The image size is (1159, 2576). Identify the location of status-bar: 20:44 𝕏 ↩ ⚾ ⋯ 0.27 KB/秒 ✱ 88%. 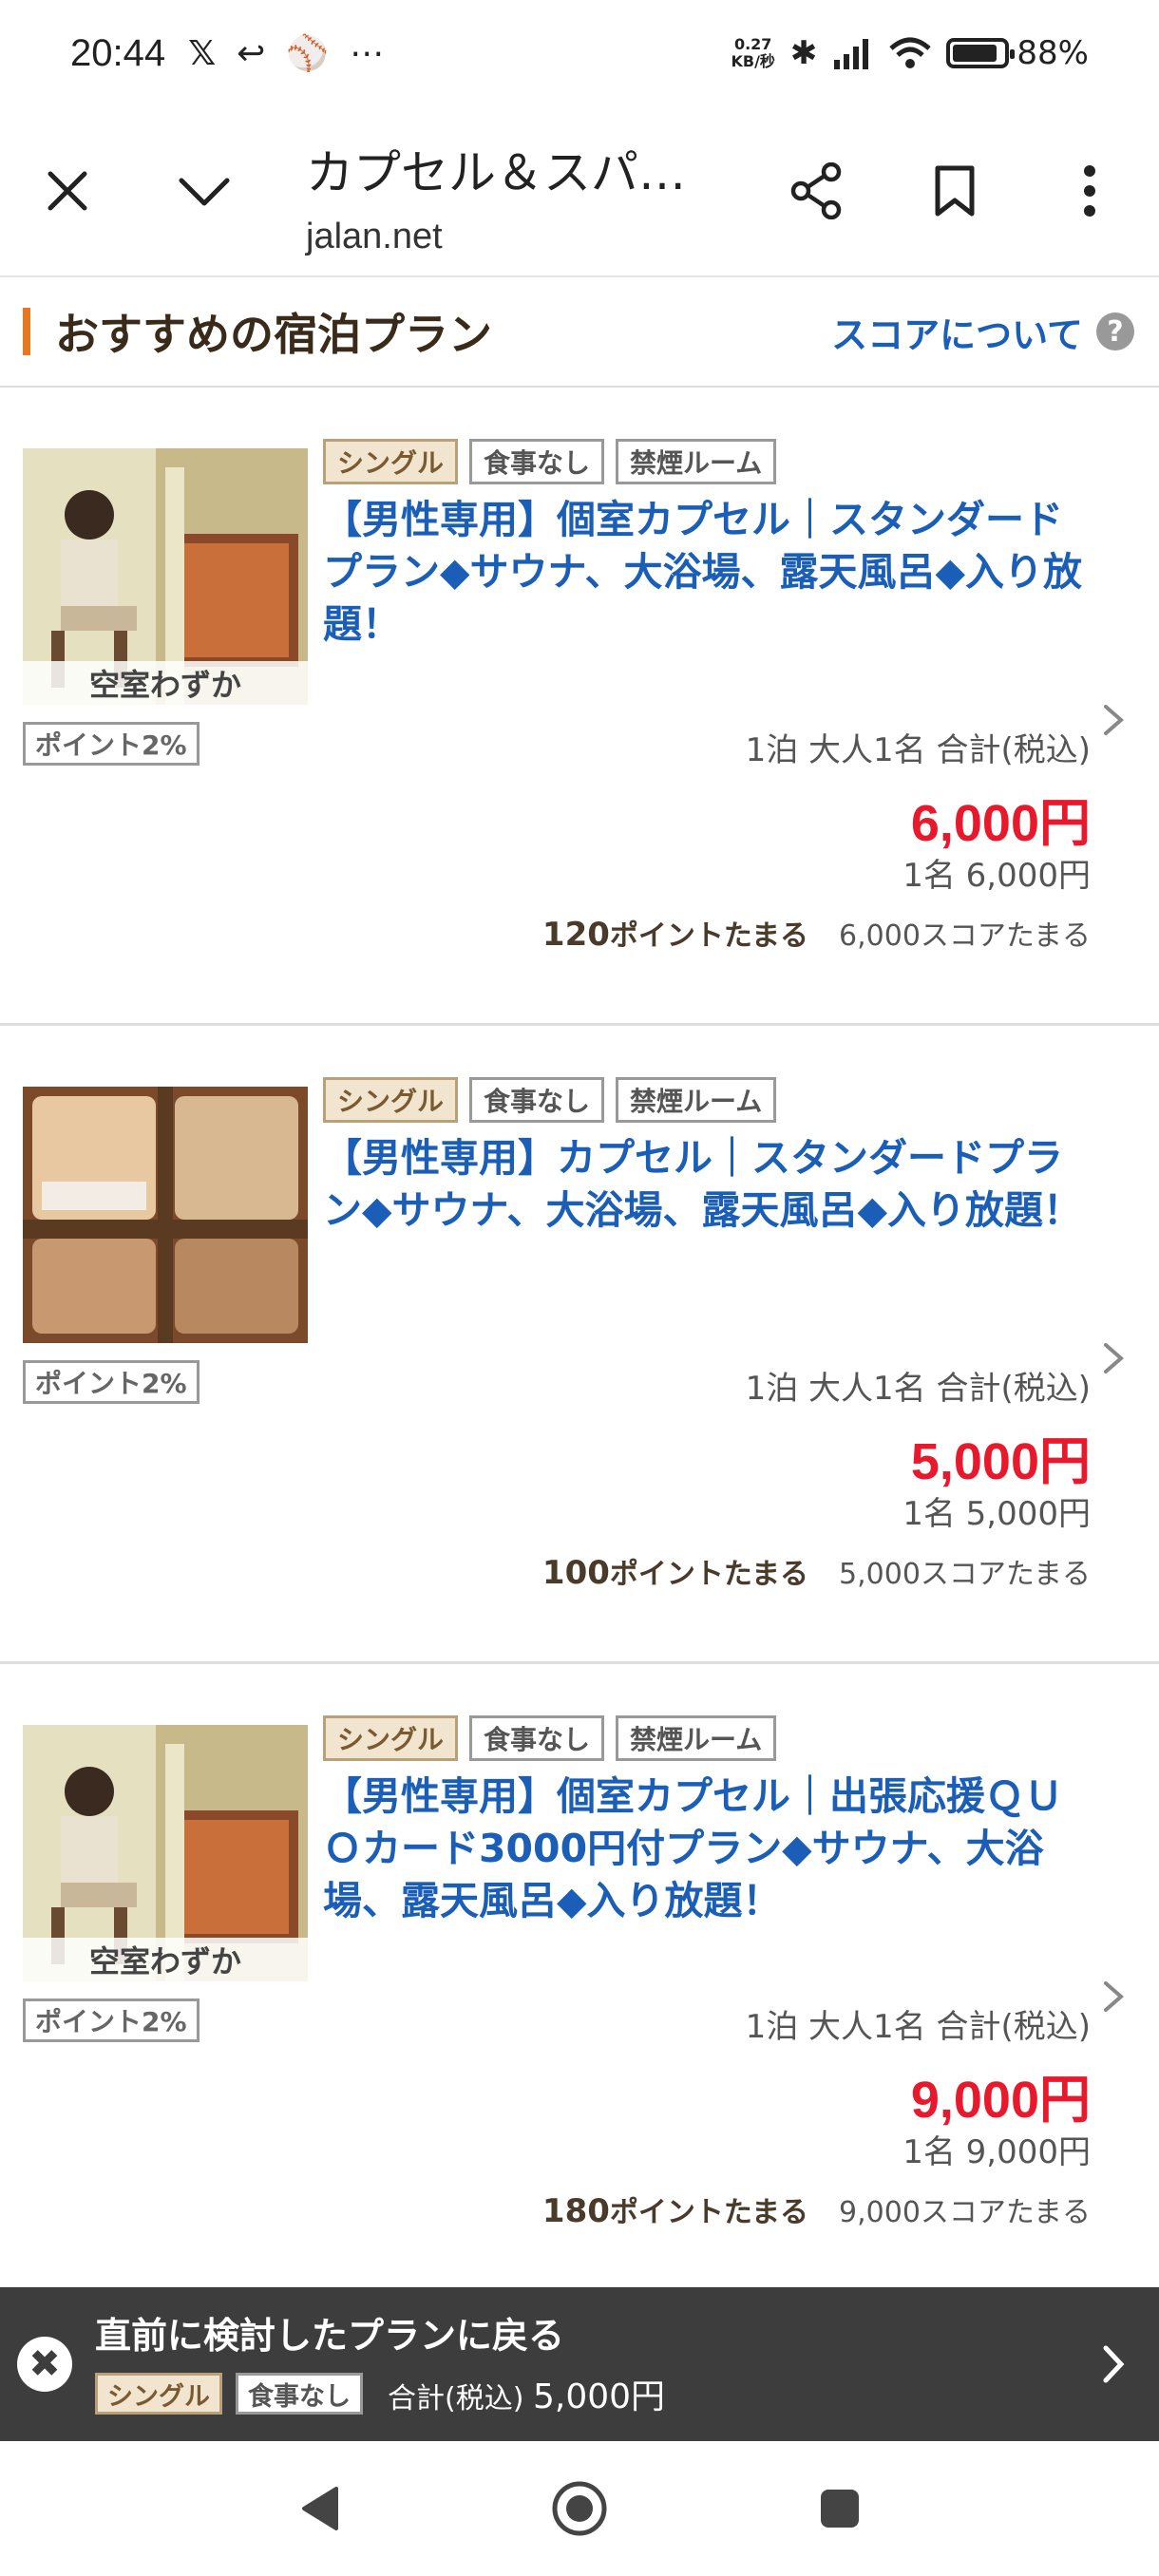
(579, 53).